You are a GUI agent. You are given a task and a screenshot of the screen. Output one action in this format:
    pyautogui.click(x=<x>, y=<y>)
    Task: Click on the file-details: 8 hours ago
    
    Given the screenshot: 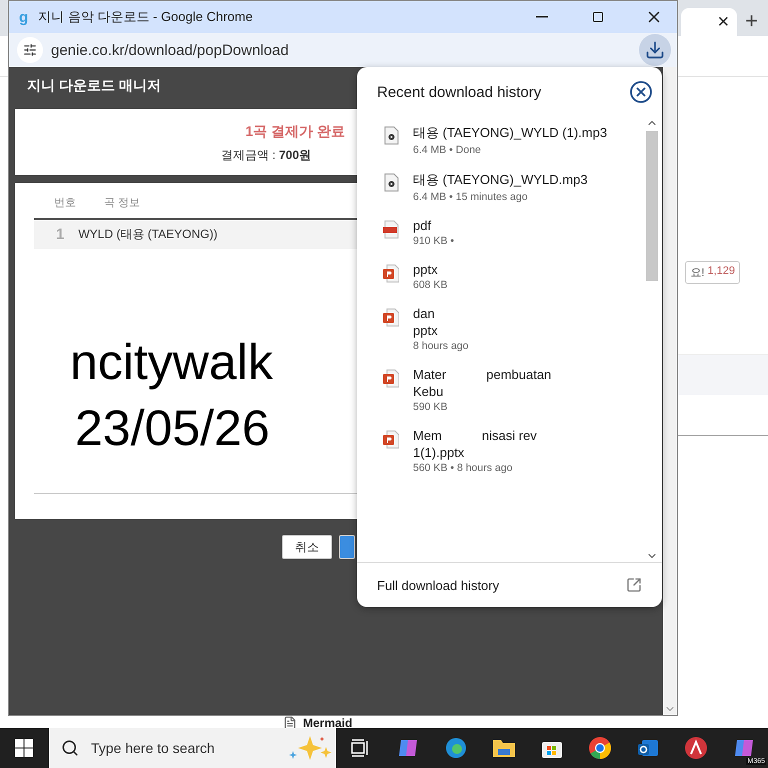 What is the action you would take?
    pyautogui.click(x=440, y=346)
    